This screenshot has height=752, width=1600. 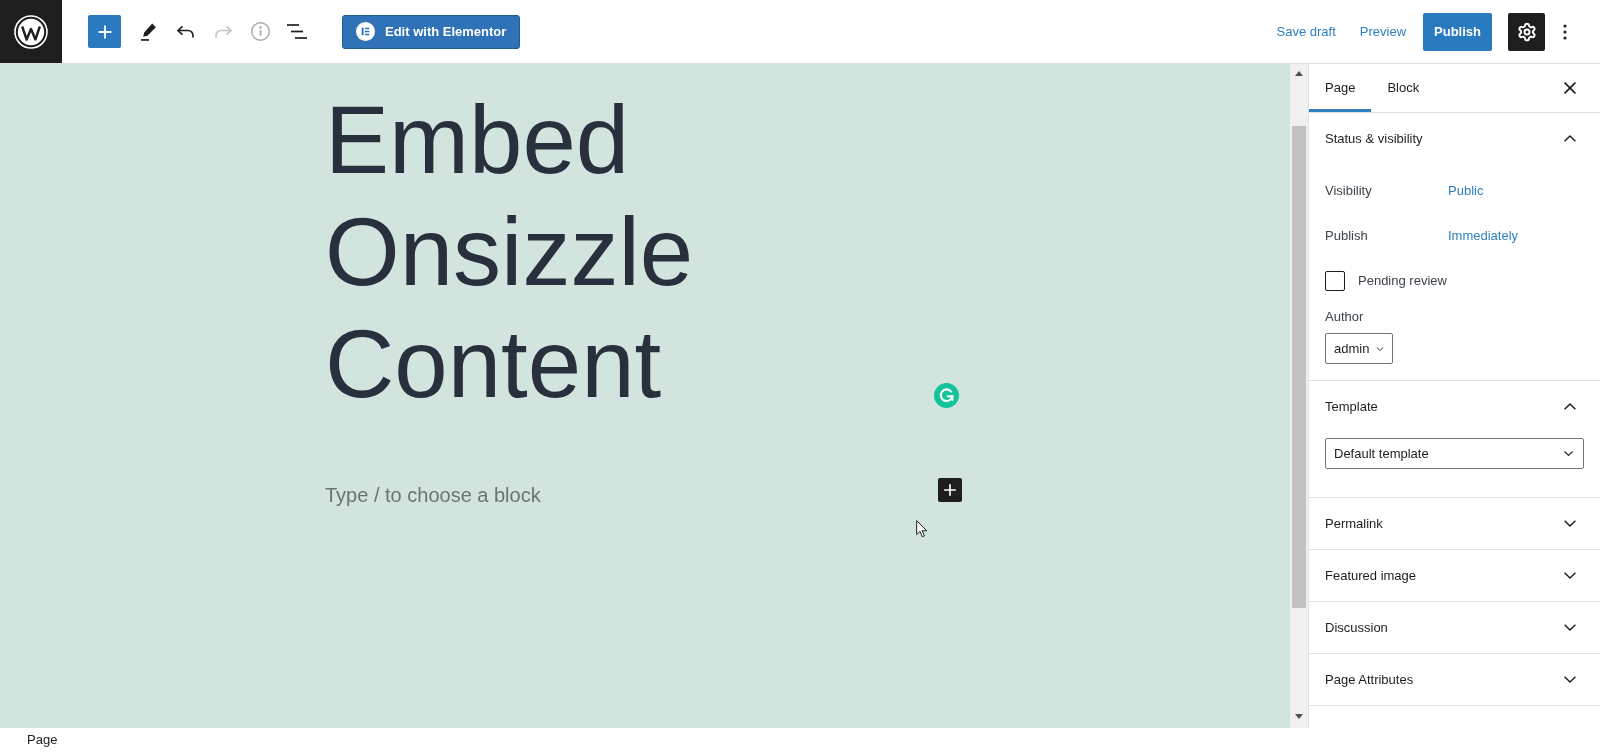 I want to click on paragraph-field: Type / to choose a block, so click(x=433, y=495).